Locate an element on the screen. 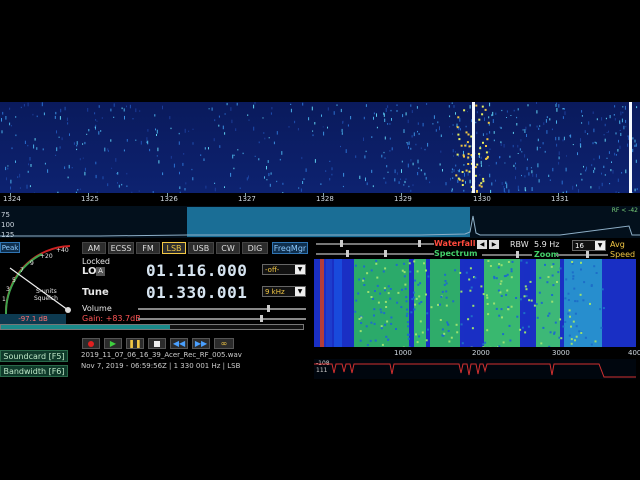 This screenshot has height=480, width=640. s-meter-scale-label: +20 is located at coordinates (46, 256).